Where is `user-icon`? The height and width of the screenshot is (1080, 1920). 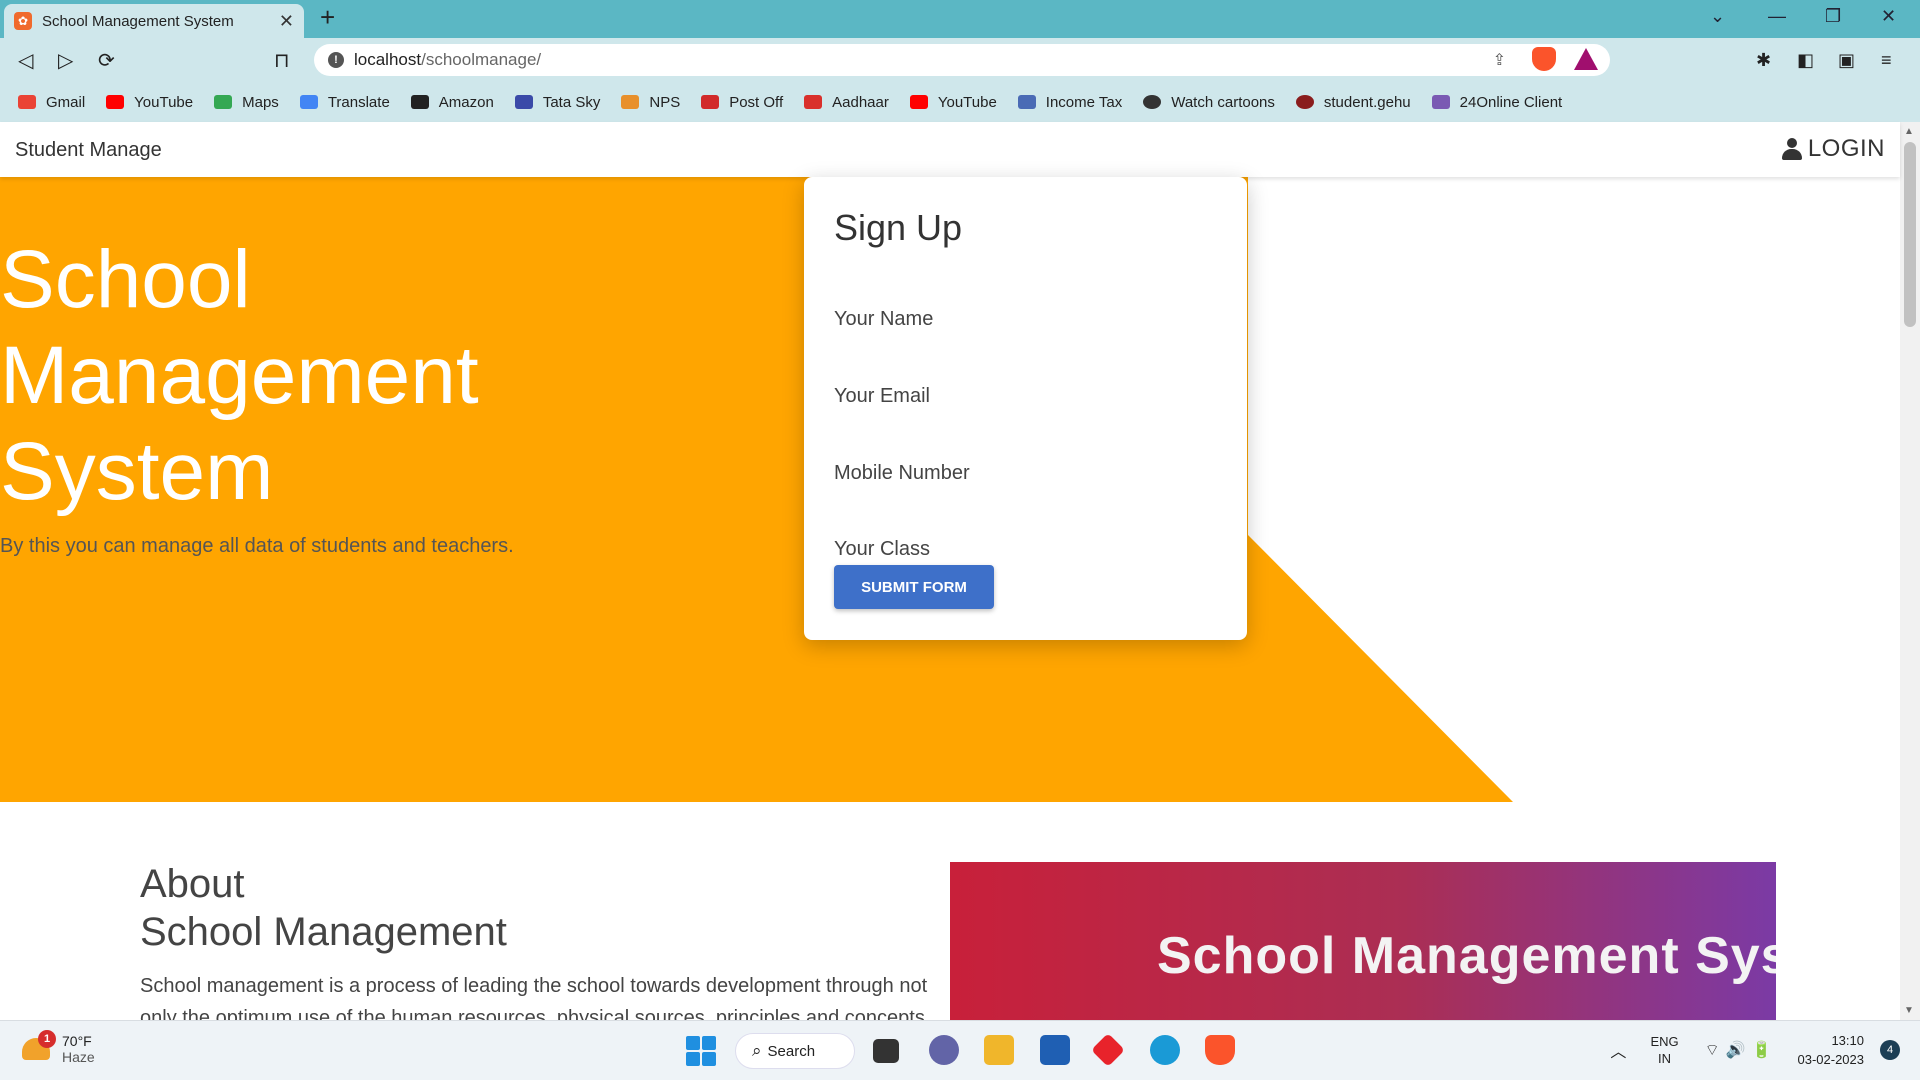
user-icon is located at coordinates (1791, 149).